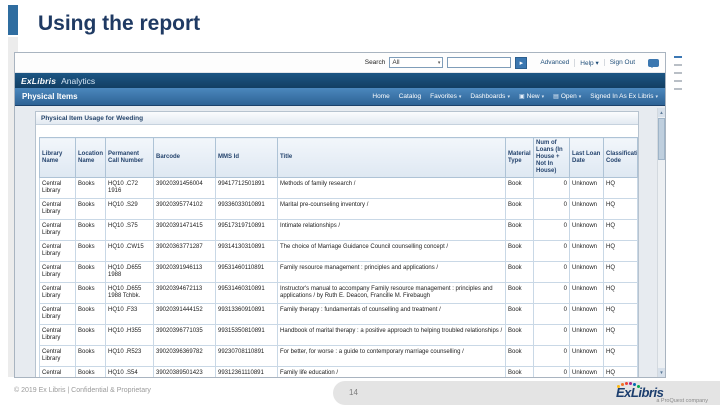 This screenshot has width=720, height=405. I want to click on table-cell: 39020396771035, so click(184, 335).